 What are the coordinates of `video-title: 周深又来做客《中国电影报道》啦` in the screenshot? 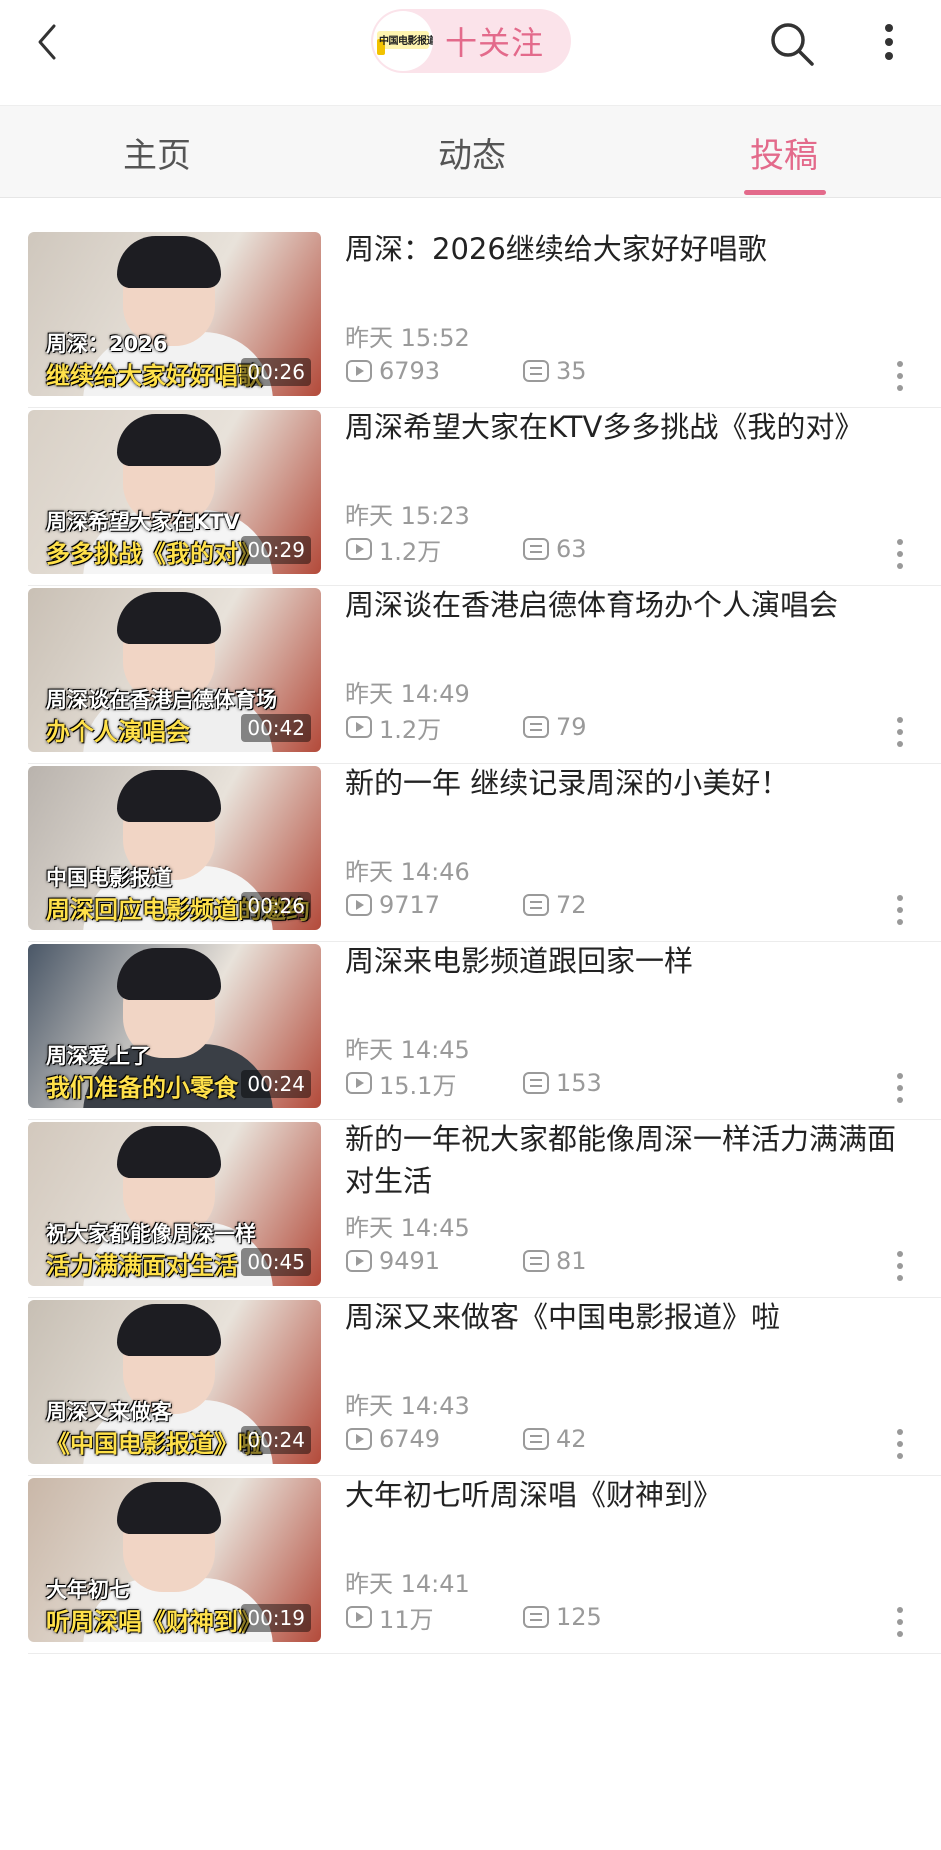 It's located at (625, 1317).